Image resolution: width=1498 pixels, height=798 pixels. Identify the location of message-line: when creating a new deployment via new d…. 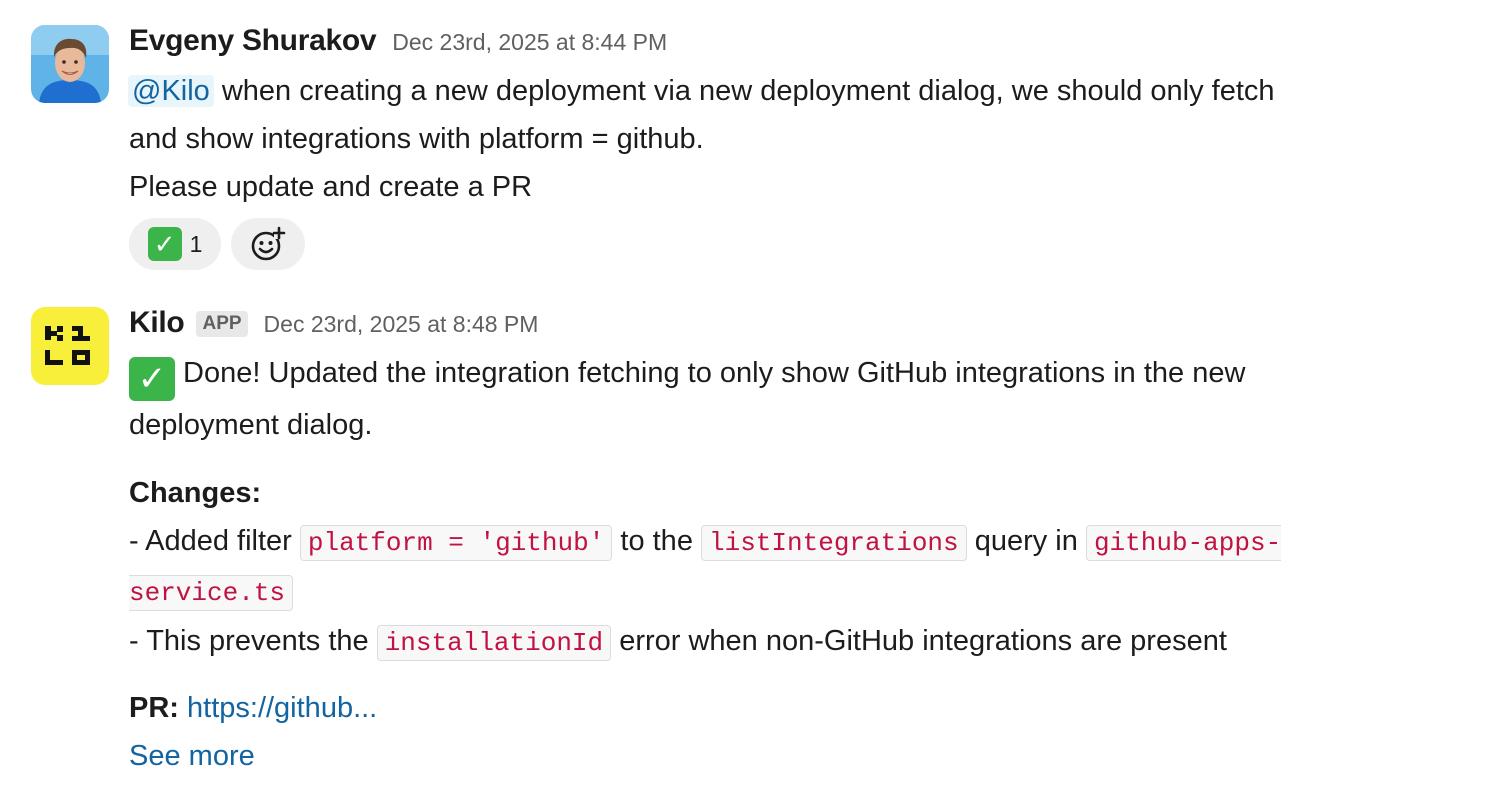
(744, 91).